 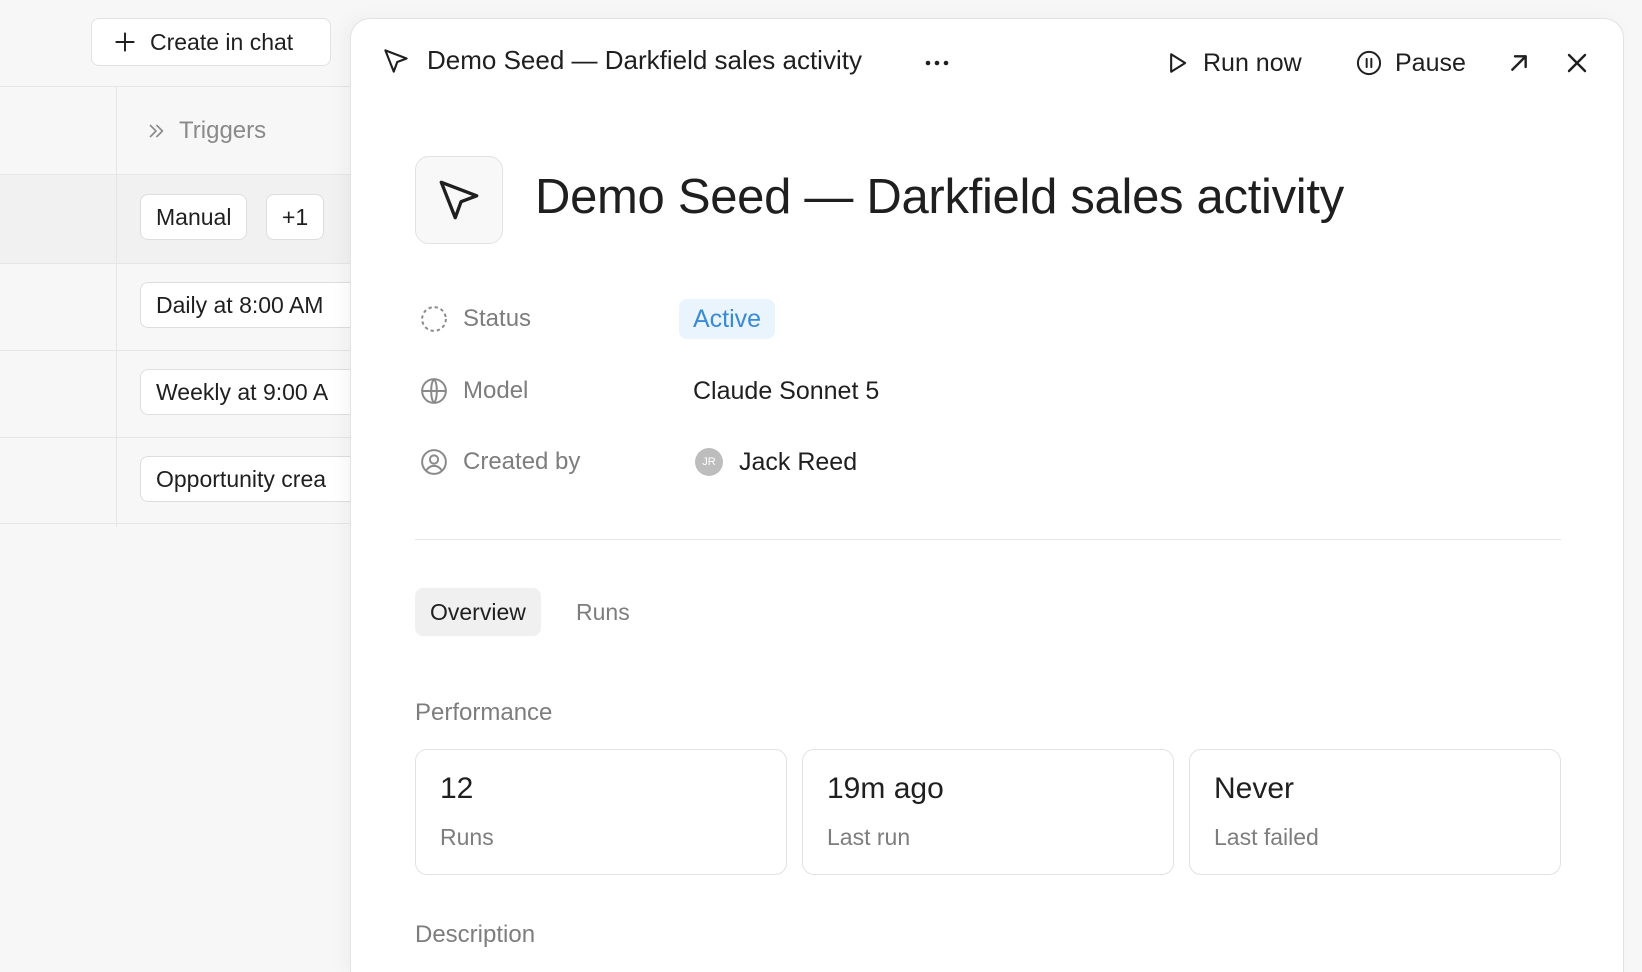 I want to click on model-label: Model, so click(x=496, y=390).